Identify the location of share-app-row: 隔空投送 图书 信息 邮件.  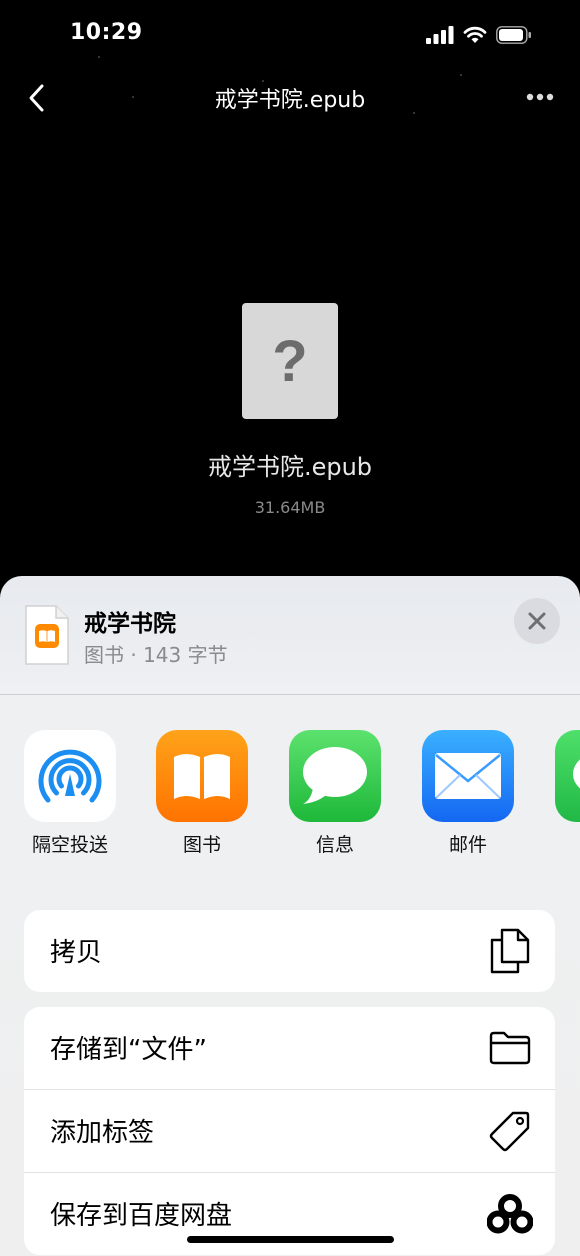
(290, 795).